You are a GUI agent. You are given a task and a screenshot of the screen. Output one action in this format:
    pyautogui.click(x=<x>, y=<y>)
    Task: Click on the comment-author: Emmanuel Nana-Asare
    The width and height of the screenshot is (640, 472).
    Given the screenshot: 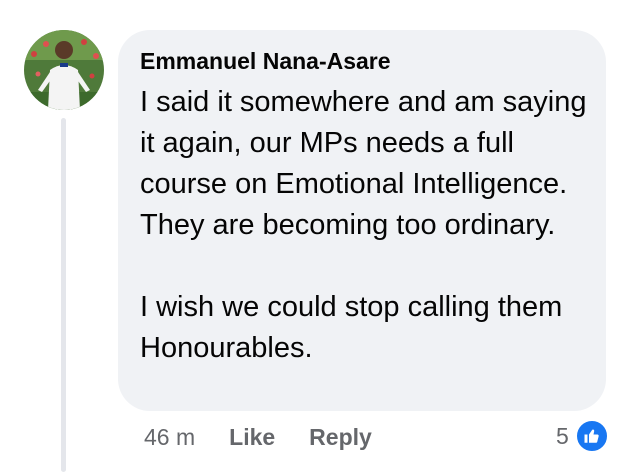 What is the action you would take?
    pyautogui.click(x=265, y=61)
    